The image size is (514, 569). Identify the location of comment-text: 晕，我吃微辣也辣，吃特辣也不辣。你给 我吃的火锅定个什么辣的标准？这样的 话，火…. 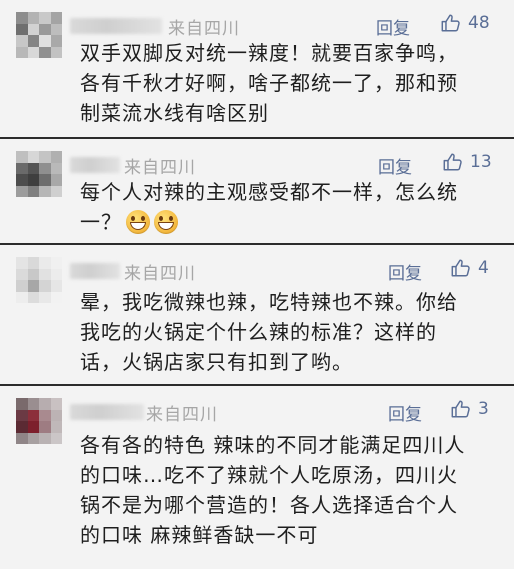
(288, 332).